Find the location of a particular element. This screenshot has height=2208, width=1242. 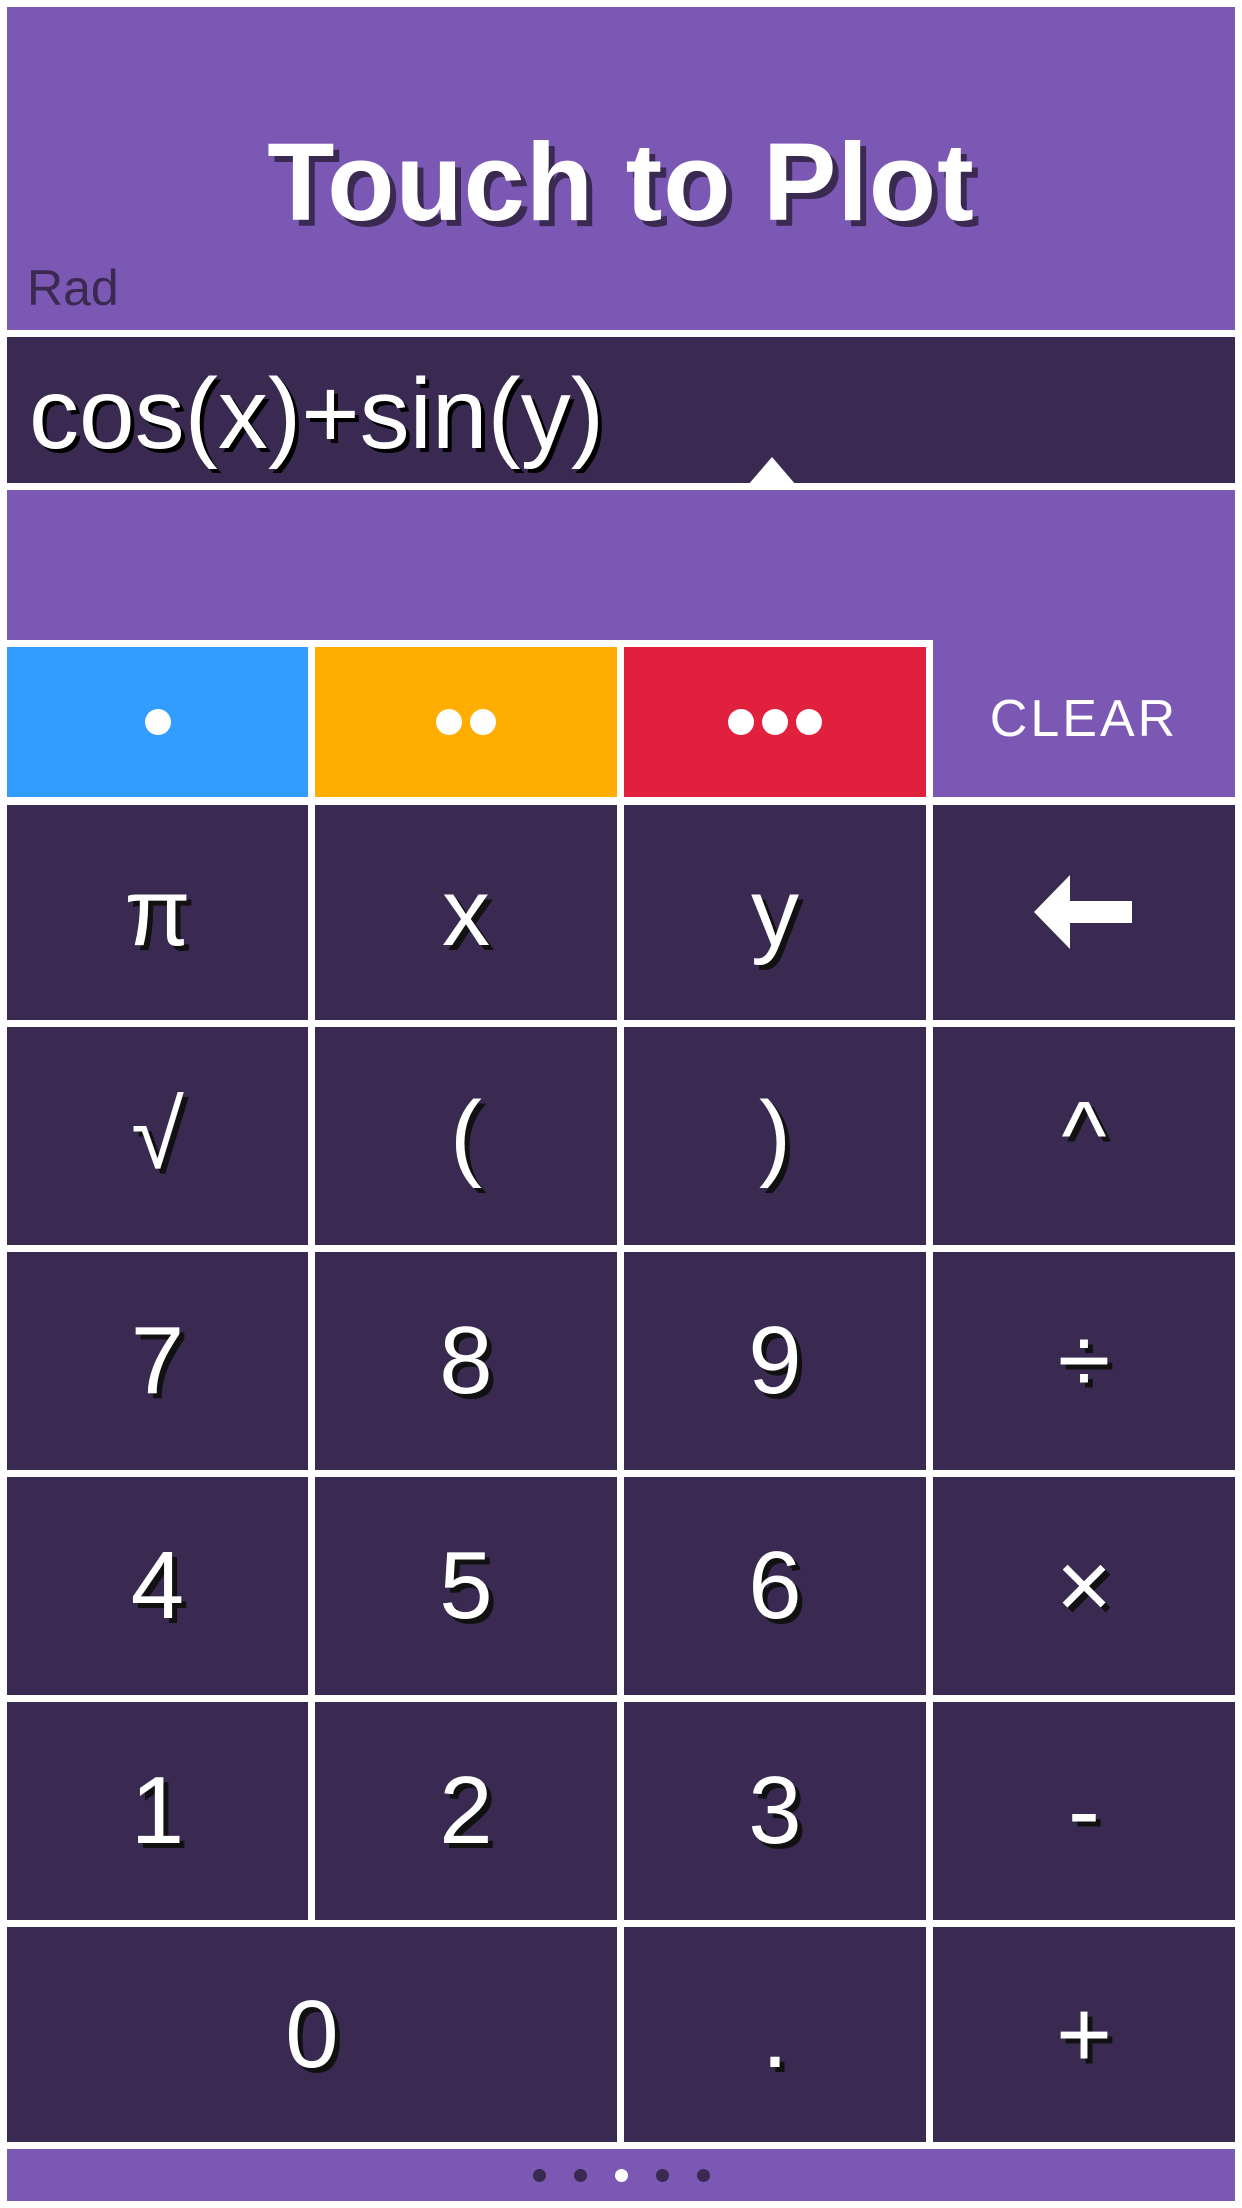

key-label: ) is located at coordinates (775, 1135).